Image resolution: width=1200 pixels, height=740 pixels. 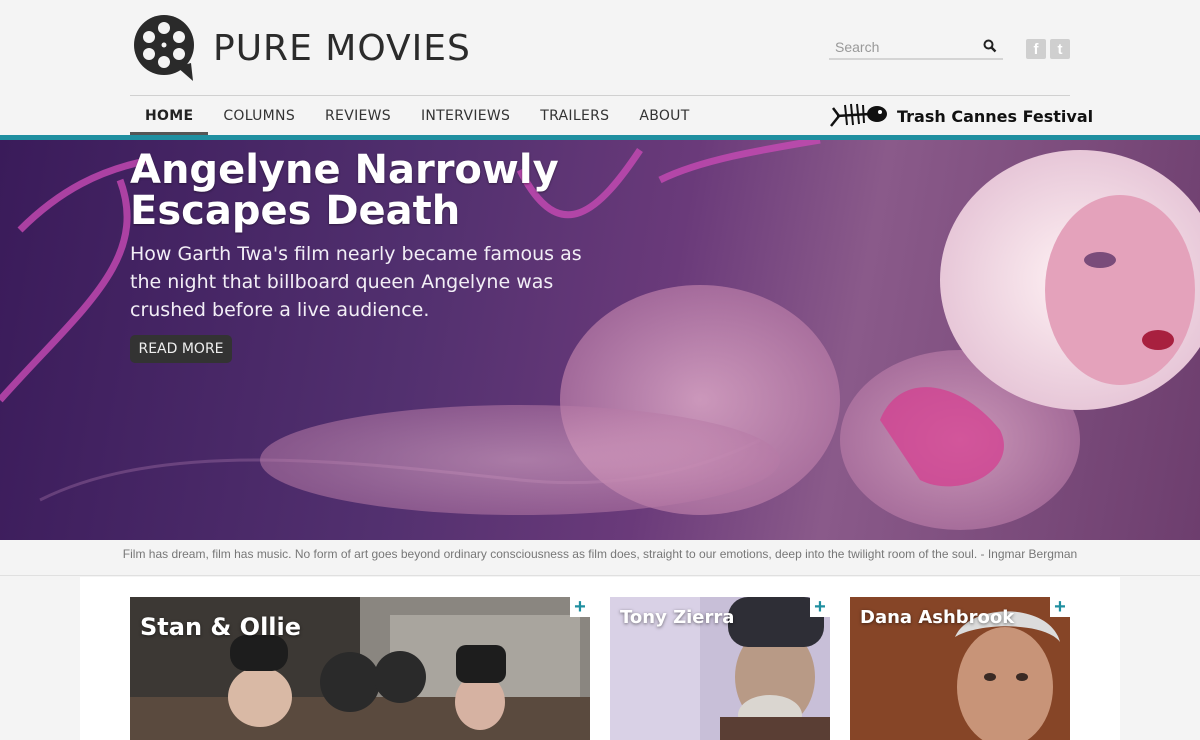 What do you see at coordinates (720, 668) in the screenshot?
I see `card-tony-zierra: Tony Zierra` at bounding box center [720, 668].